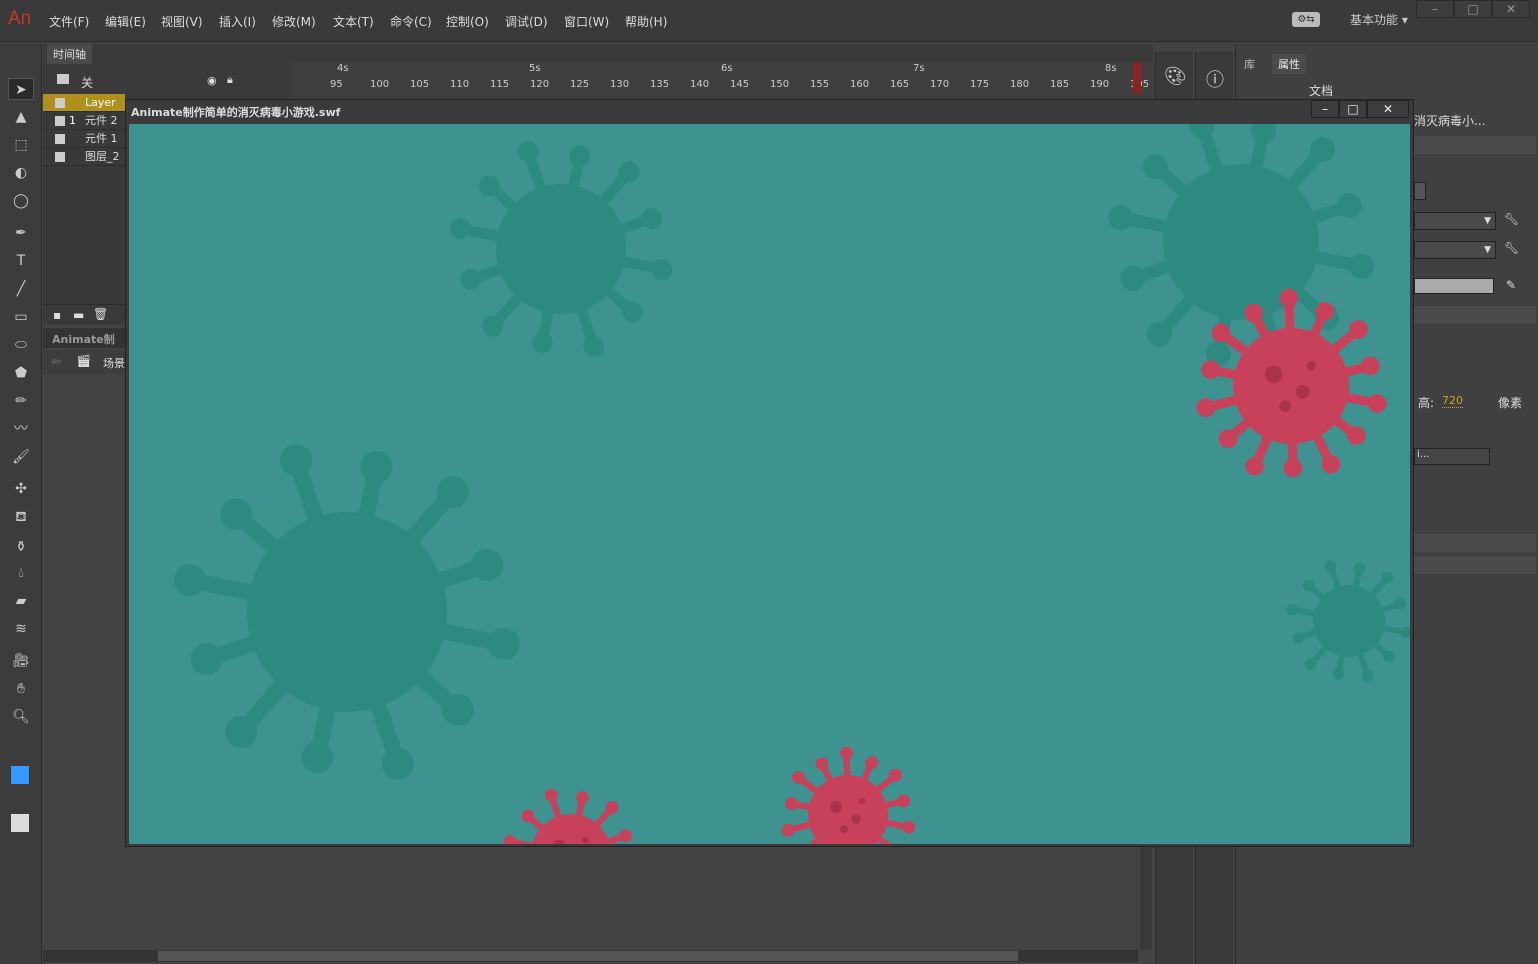  What do you see at coordinates (84, 345) in the screenshot?
I see `document-tab: Animate制作i` at bounding box center [84, 345].